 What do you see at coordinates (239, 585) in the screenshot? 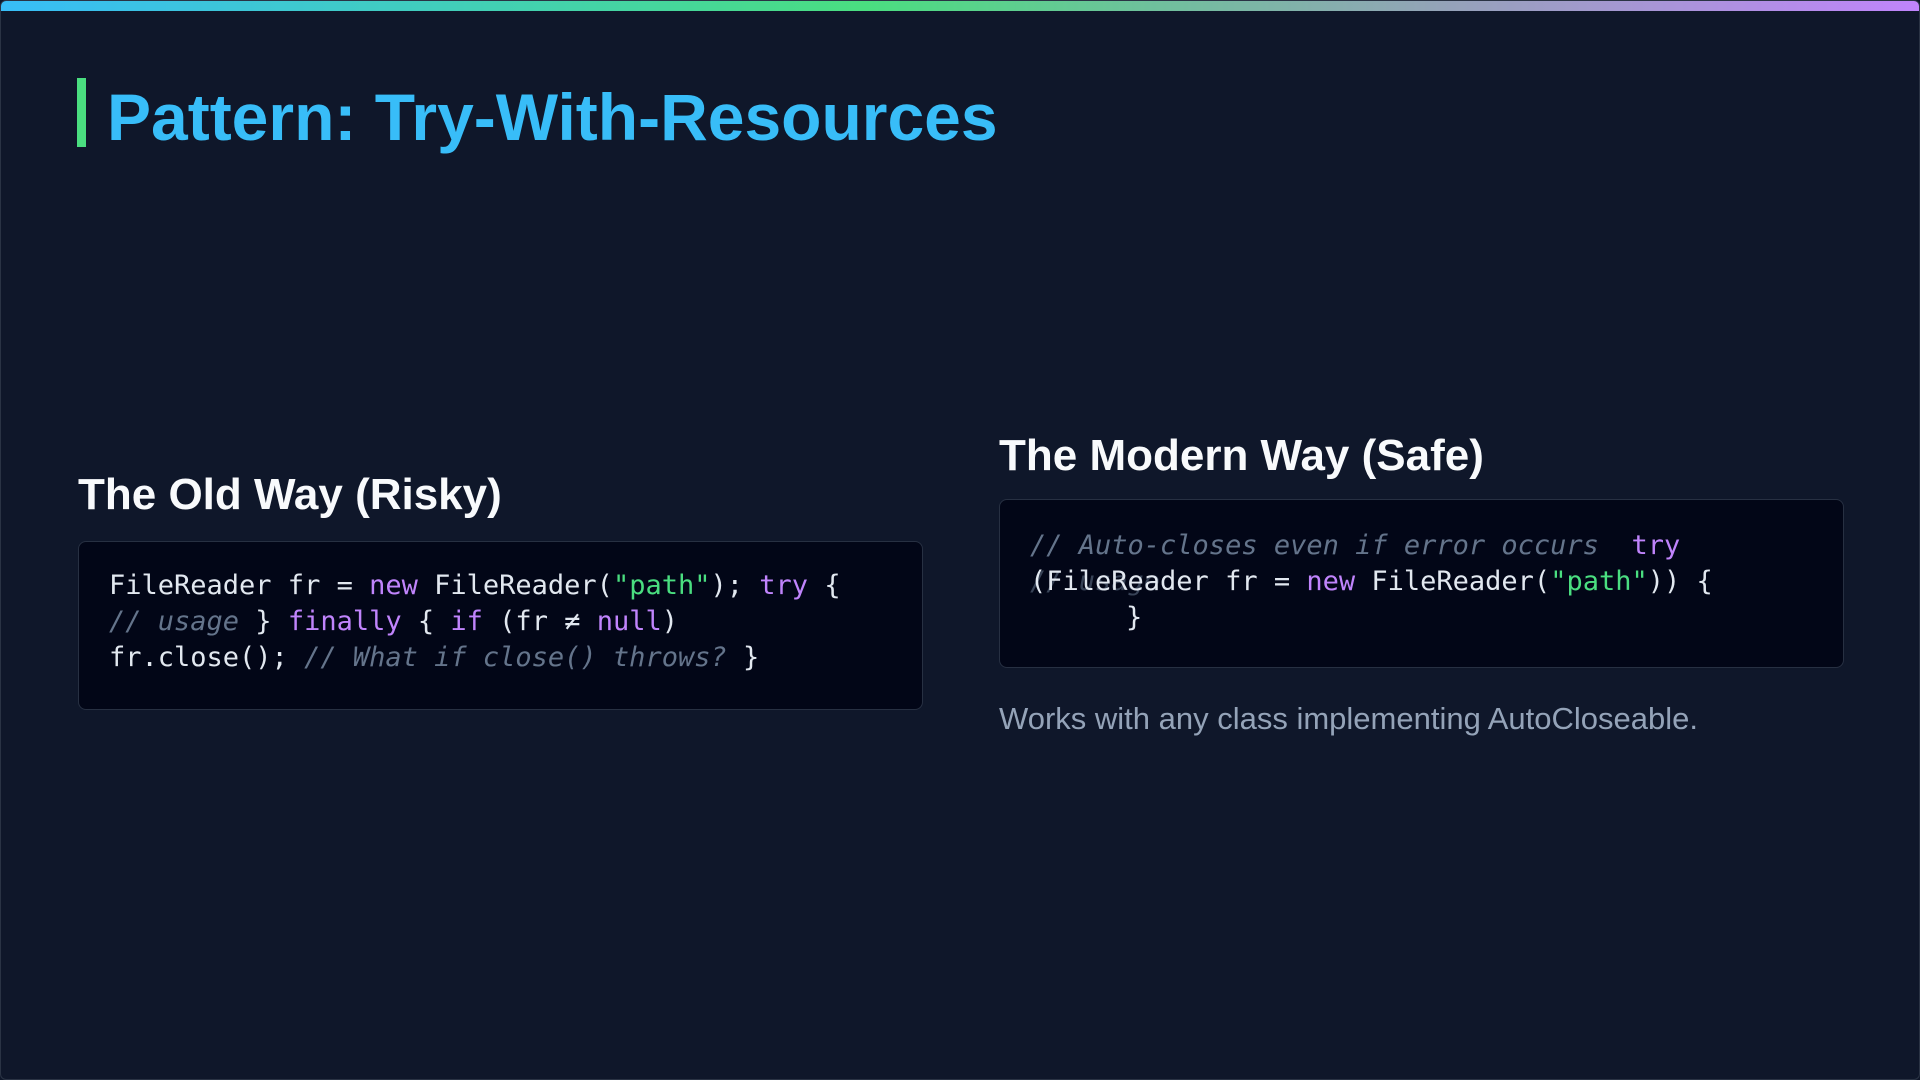
I see `code-token: FileReader fr =` at bounding box center [239, 585].